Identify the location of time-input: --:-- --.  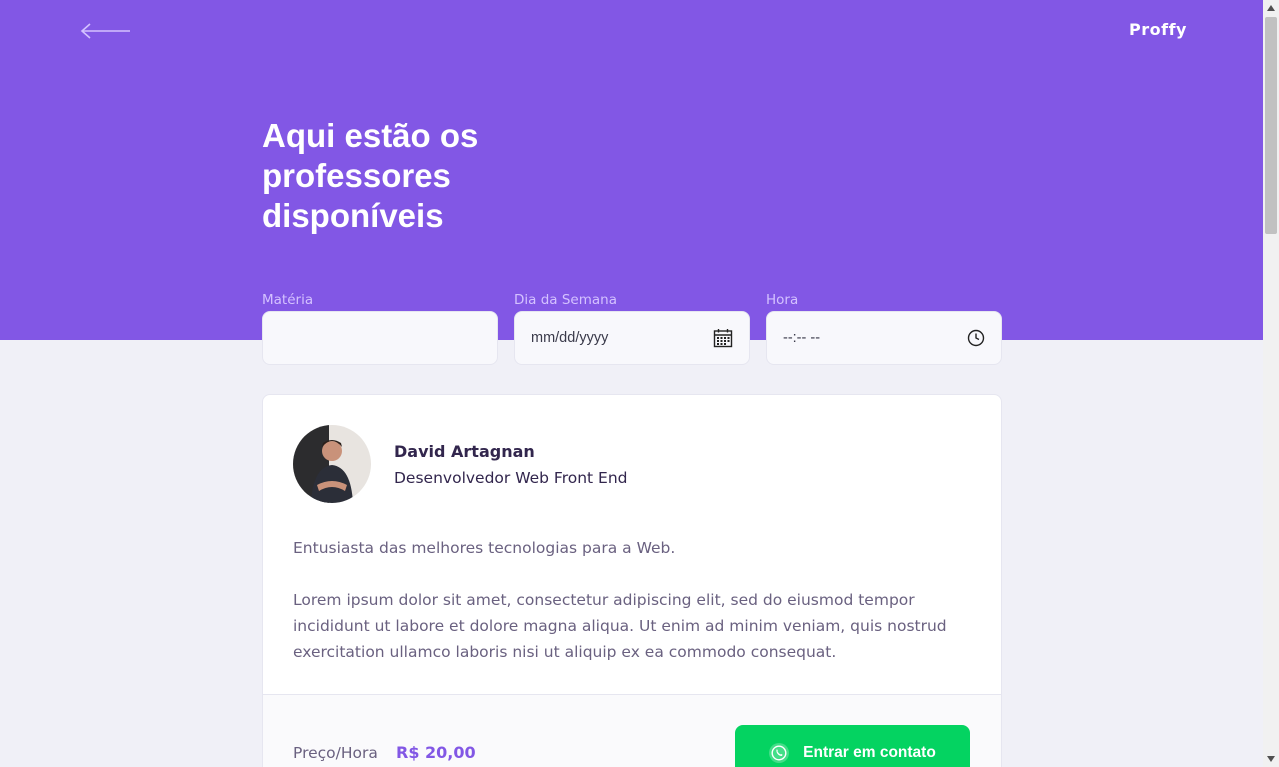
(884, 338).